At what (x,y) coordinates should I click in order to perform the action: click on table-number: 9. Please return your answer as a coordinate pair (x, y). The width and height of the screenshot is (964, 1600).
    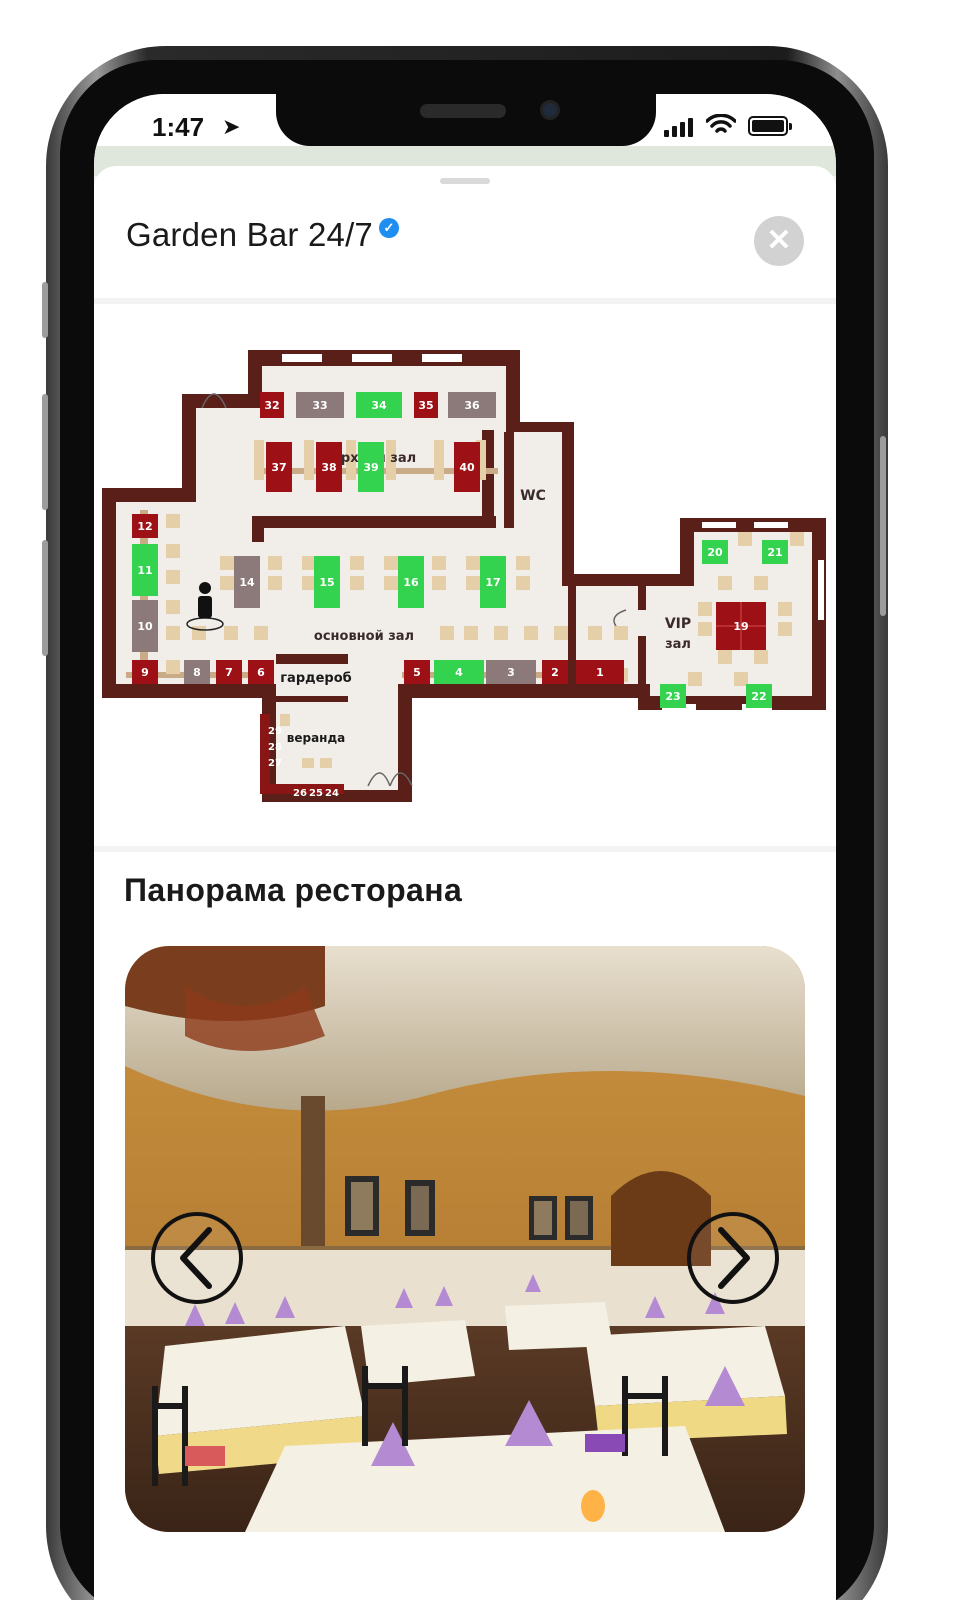
    Looking at the image, I should click on (145, 672).